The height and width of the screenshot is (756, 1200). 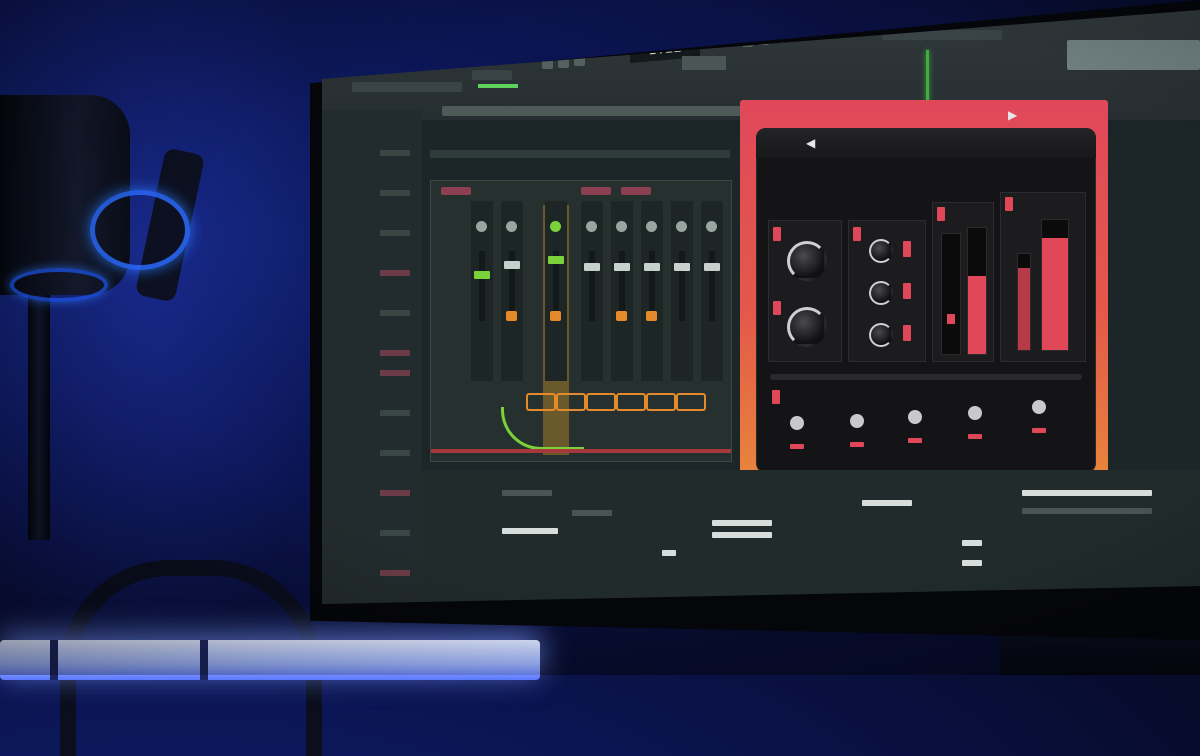 I want to click on toolbar-pattern, so click(x=492, y=75).